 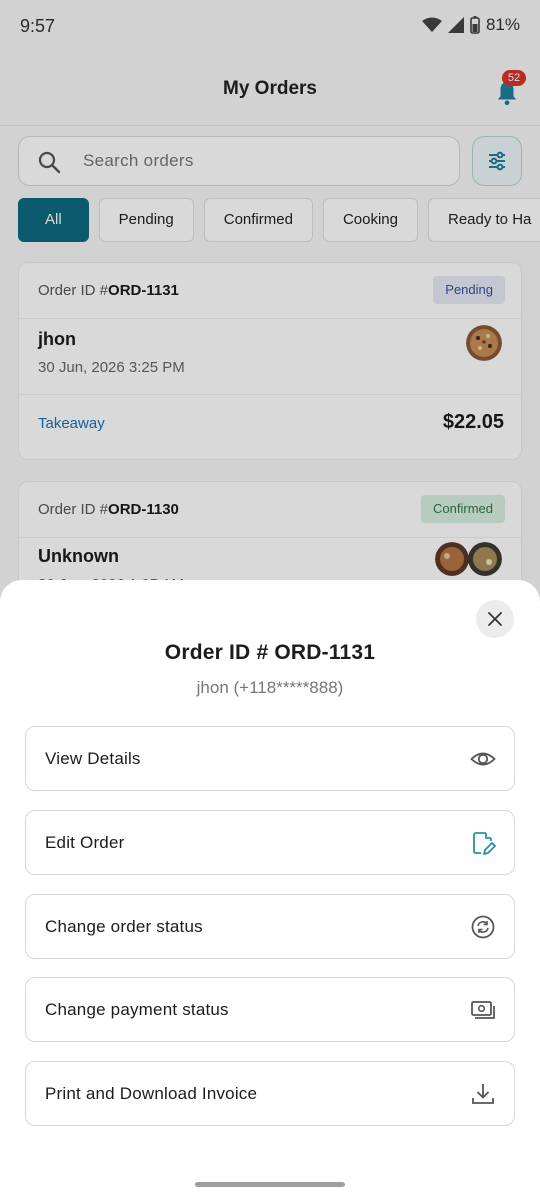 What do you see at coordinates (124, 926) in the screenshot?
I see `action-label: Change order status` at bounding box center [124, 926].